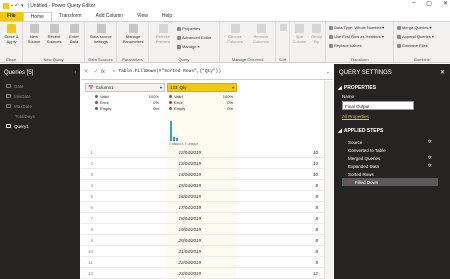  I want to click on query-item: MaxDate, so click(40, 106).